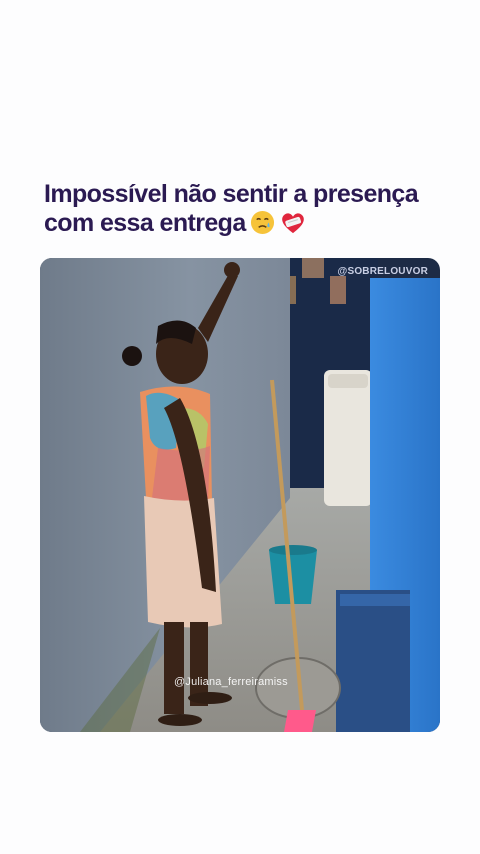 Image resolution: width=480 pixels, height=854 pixels. What do you see at coordinates (382, 271) in the screenshot?
I see `watermark: @SOBRELOUVOR` at bounding box center [382, 271].